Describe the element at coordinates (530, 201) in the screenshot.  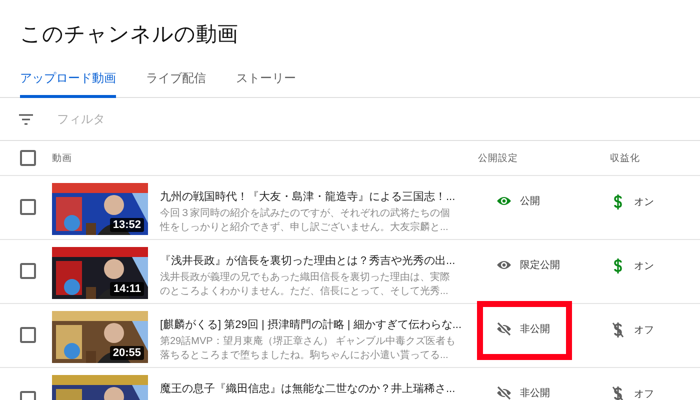
I see `visibility-label: 公開` at that location.